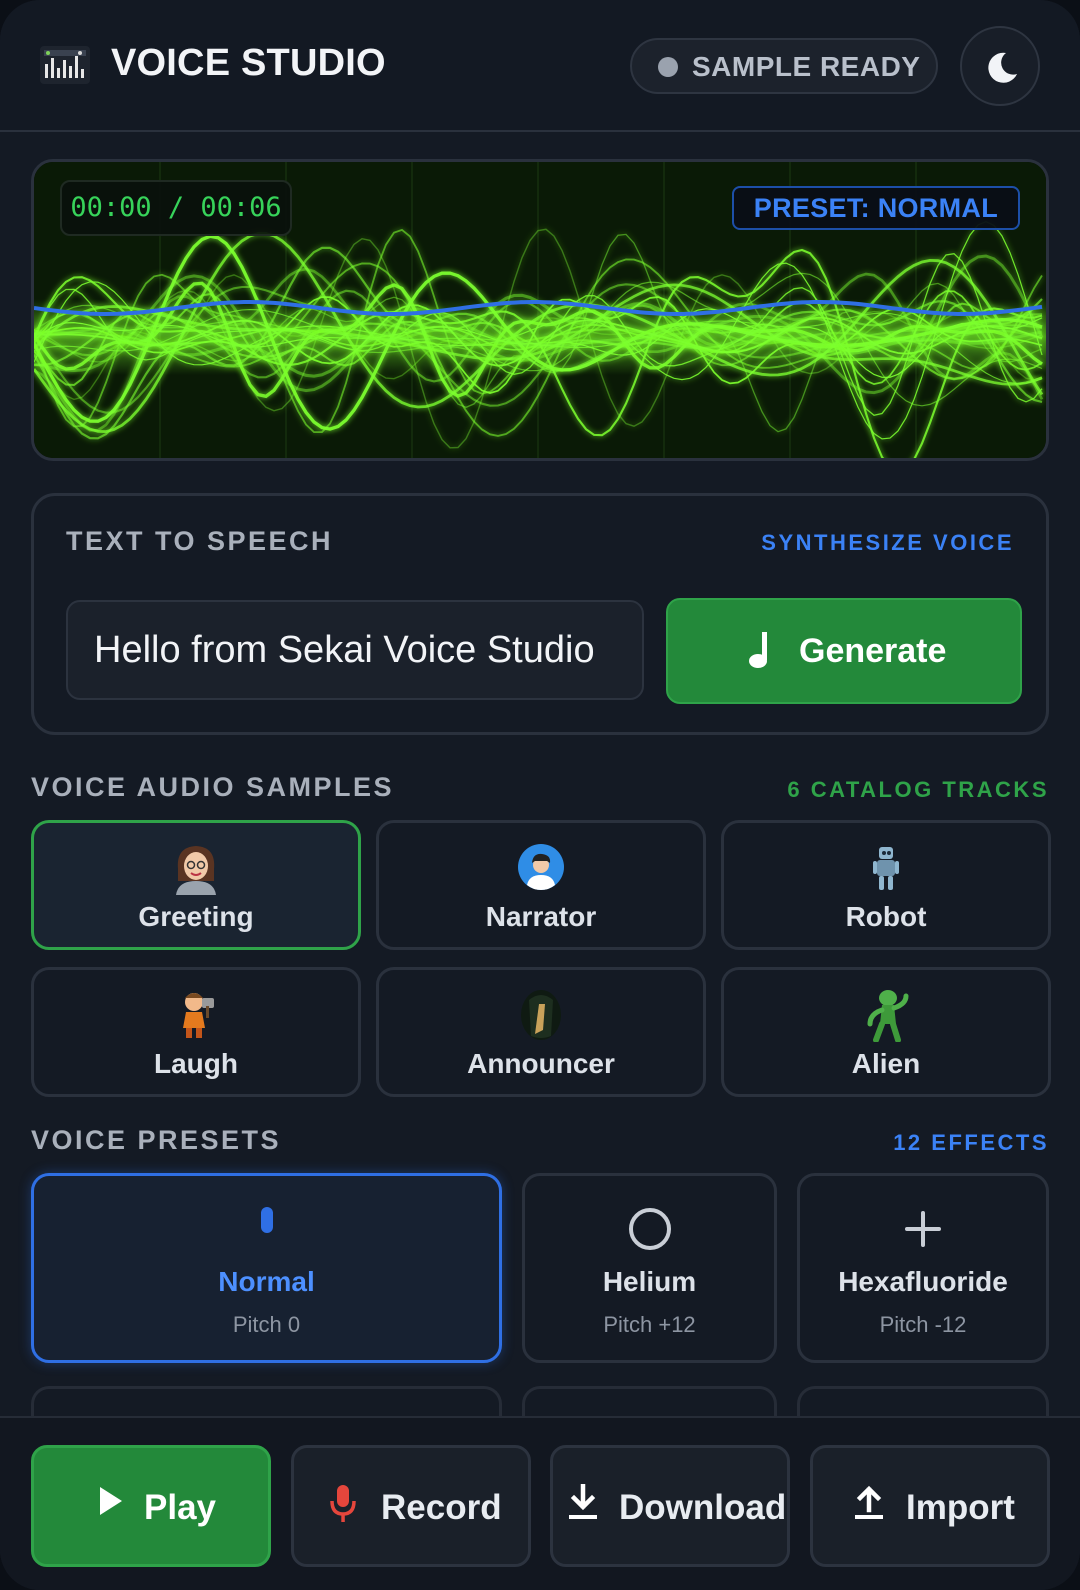 This screenshot has height=1590, width=1080. Describe the element at coordinates (649, 1324) in the screenshot. I see `preset-pitch: Pitch +12` at that location.